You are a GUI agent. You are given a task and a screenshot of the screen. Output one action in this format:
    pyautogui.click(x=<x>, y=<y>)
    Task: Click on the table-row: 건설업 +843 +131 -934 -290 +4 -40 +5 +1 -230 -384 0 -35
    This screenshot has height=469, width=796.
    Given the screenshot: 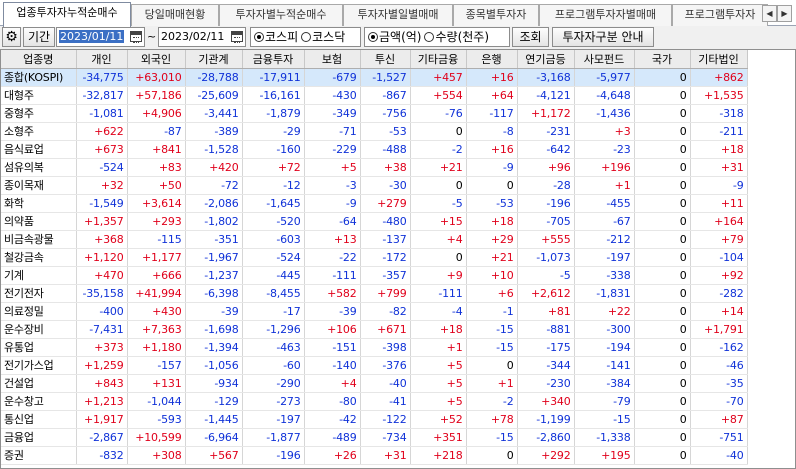 What is the action you would take?
    pyautogui.click(x=374, y=383)
    